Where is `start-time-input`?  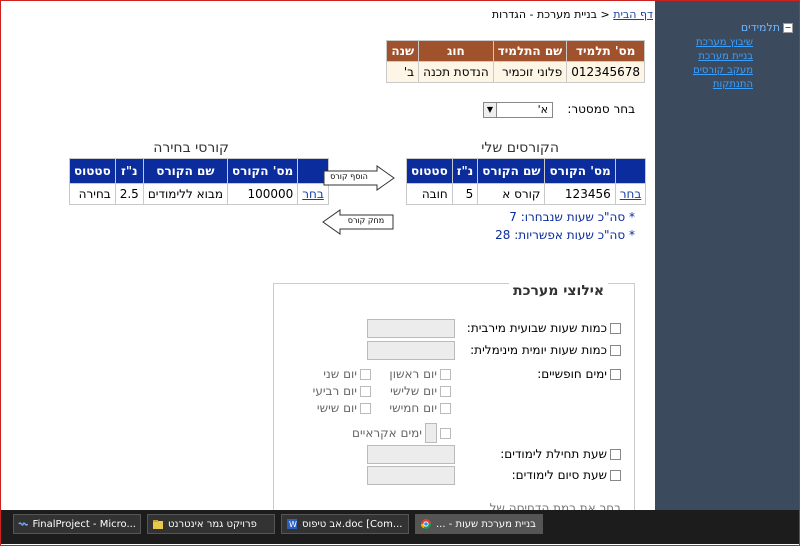 start-time-input is located at coordinates (411, 454).